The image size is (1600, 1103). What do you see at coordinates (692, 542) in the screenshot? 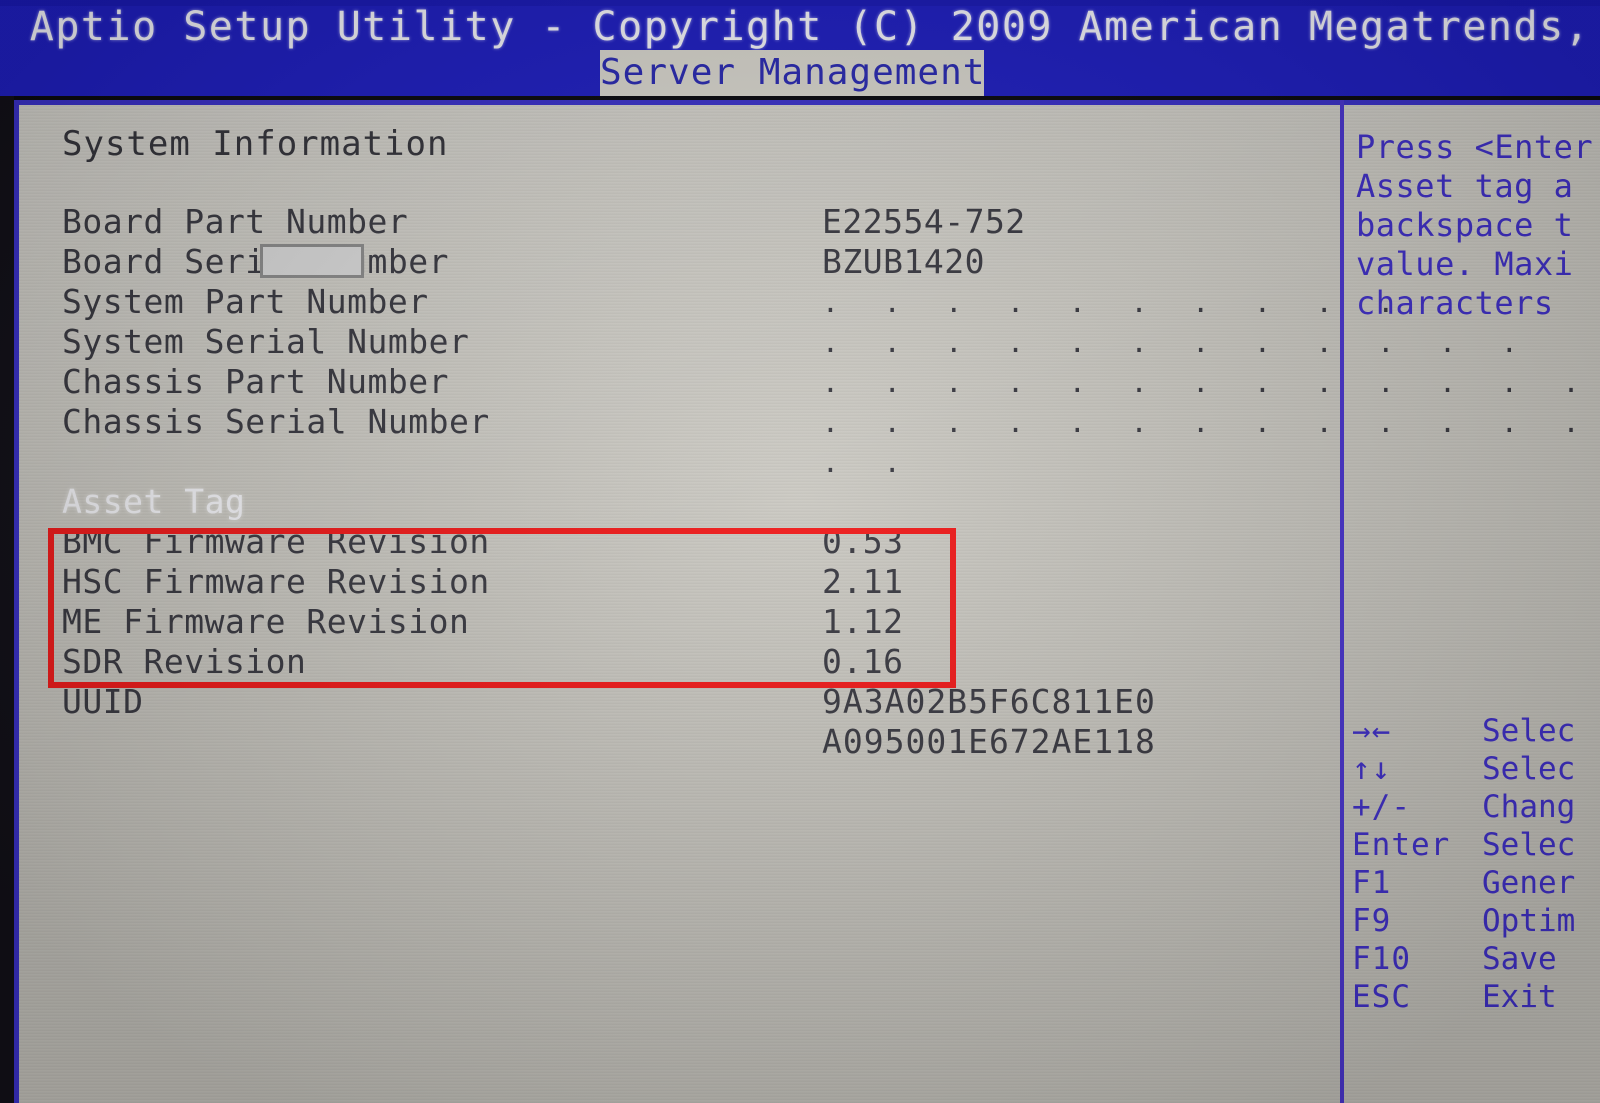
I see `row-bmc-firmware-revision: BMC Firmware Revision 0.53` at bounding box center [692, 542].